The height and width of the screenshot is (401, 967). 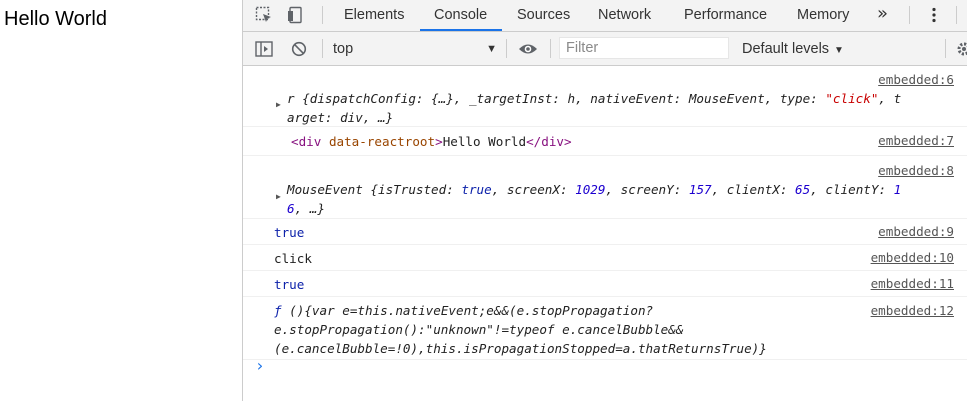 I want to click on log-levels-dropdown: Default levels ▼, so click(x=793, y=49).